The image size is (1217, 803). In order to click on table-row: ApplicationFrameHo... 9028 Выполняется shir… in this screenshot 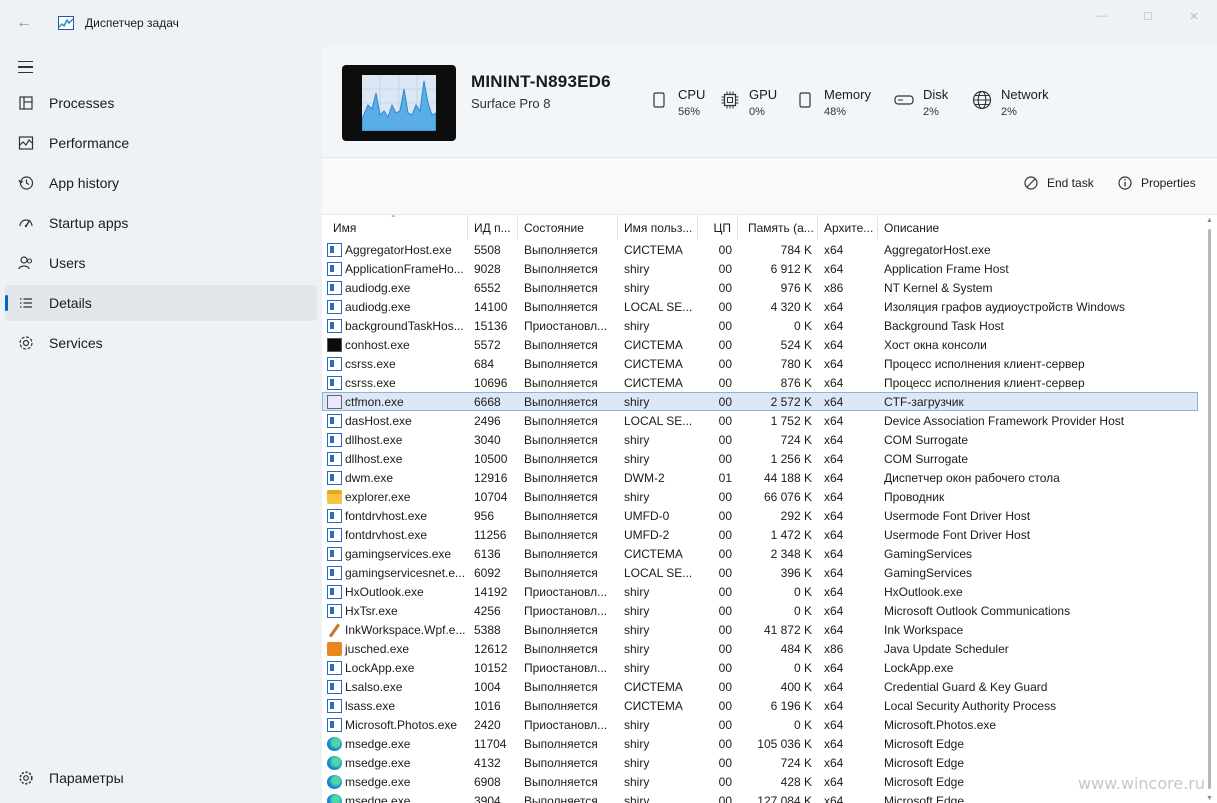, I will do `click(769, 268)`.